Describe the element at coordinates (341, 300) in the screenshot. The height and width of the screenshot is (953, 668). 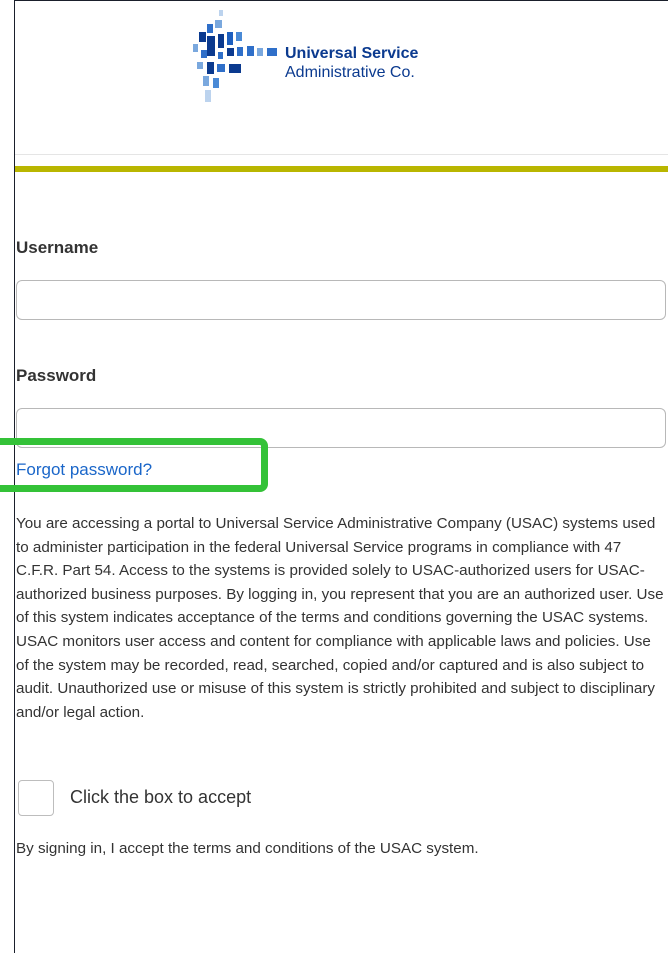
I see `username-input` at that location.